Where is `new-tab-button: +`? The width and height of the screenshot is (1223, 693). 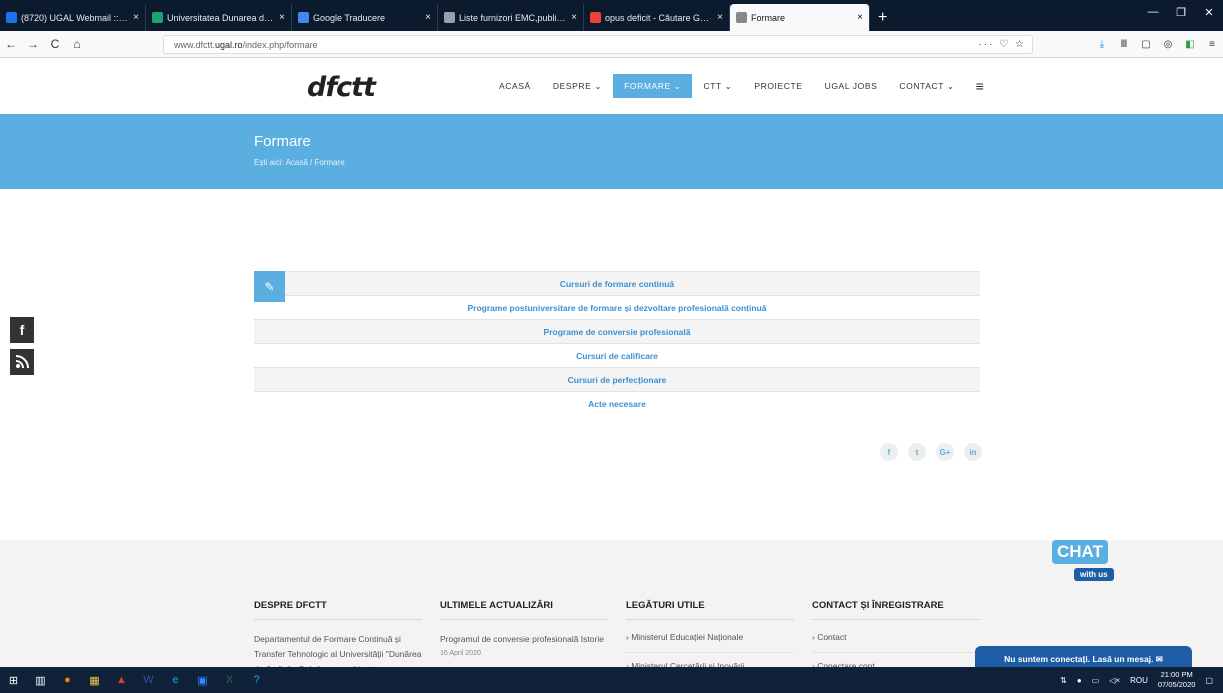 new-tab-button: + is located at coordinates (882, 17).